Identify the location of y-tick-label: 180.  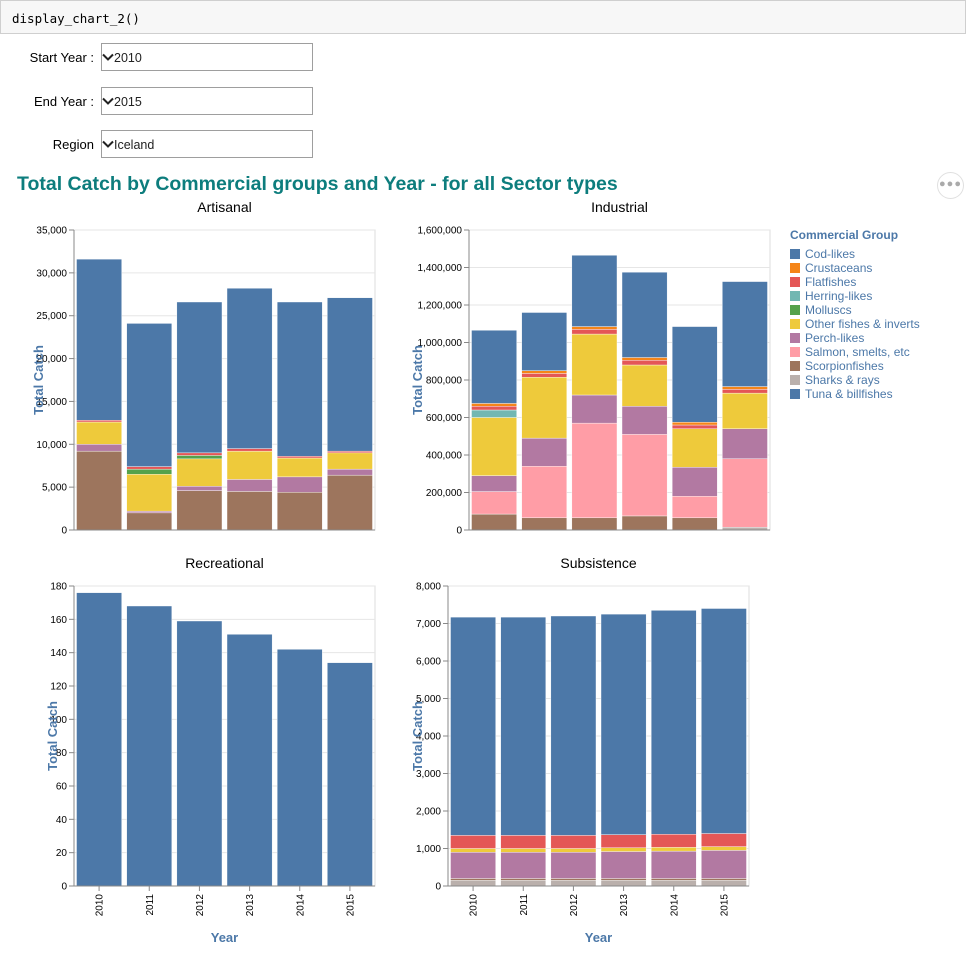
(58, 587).